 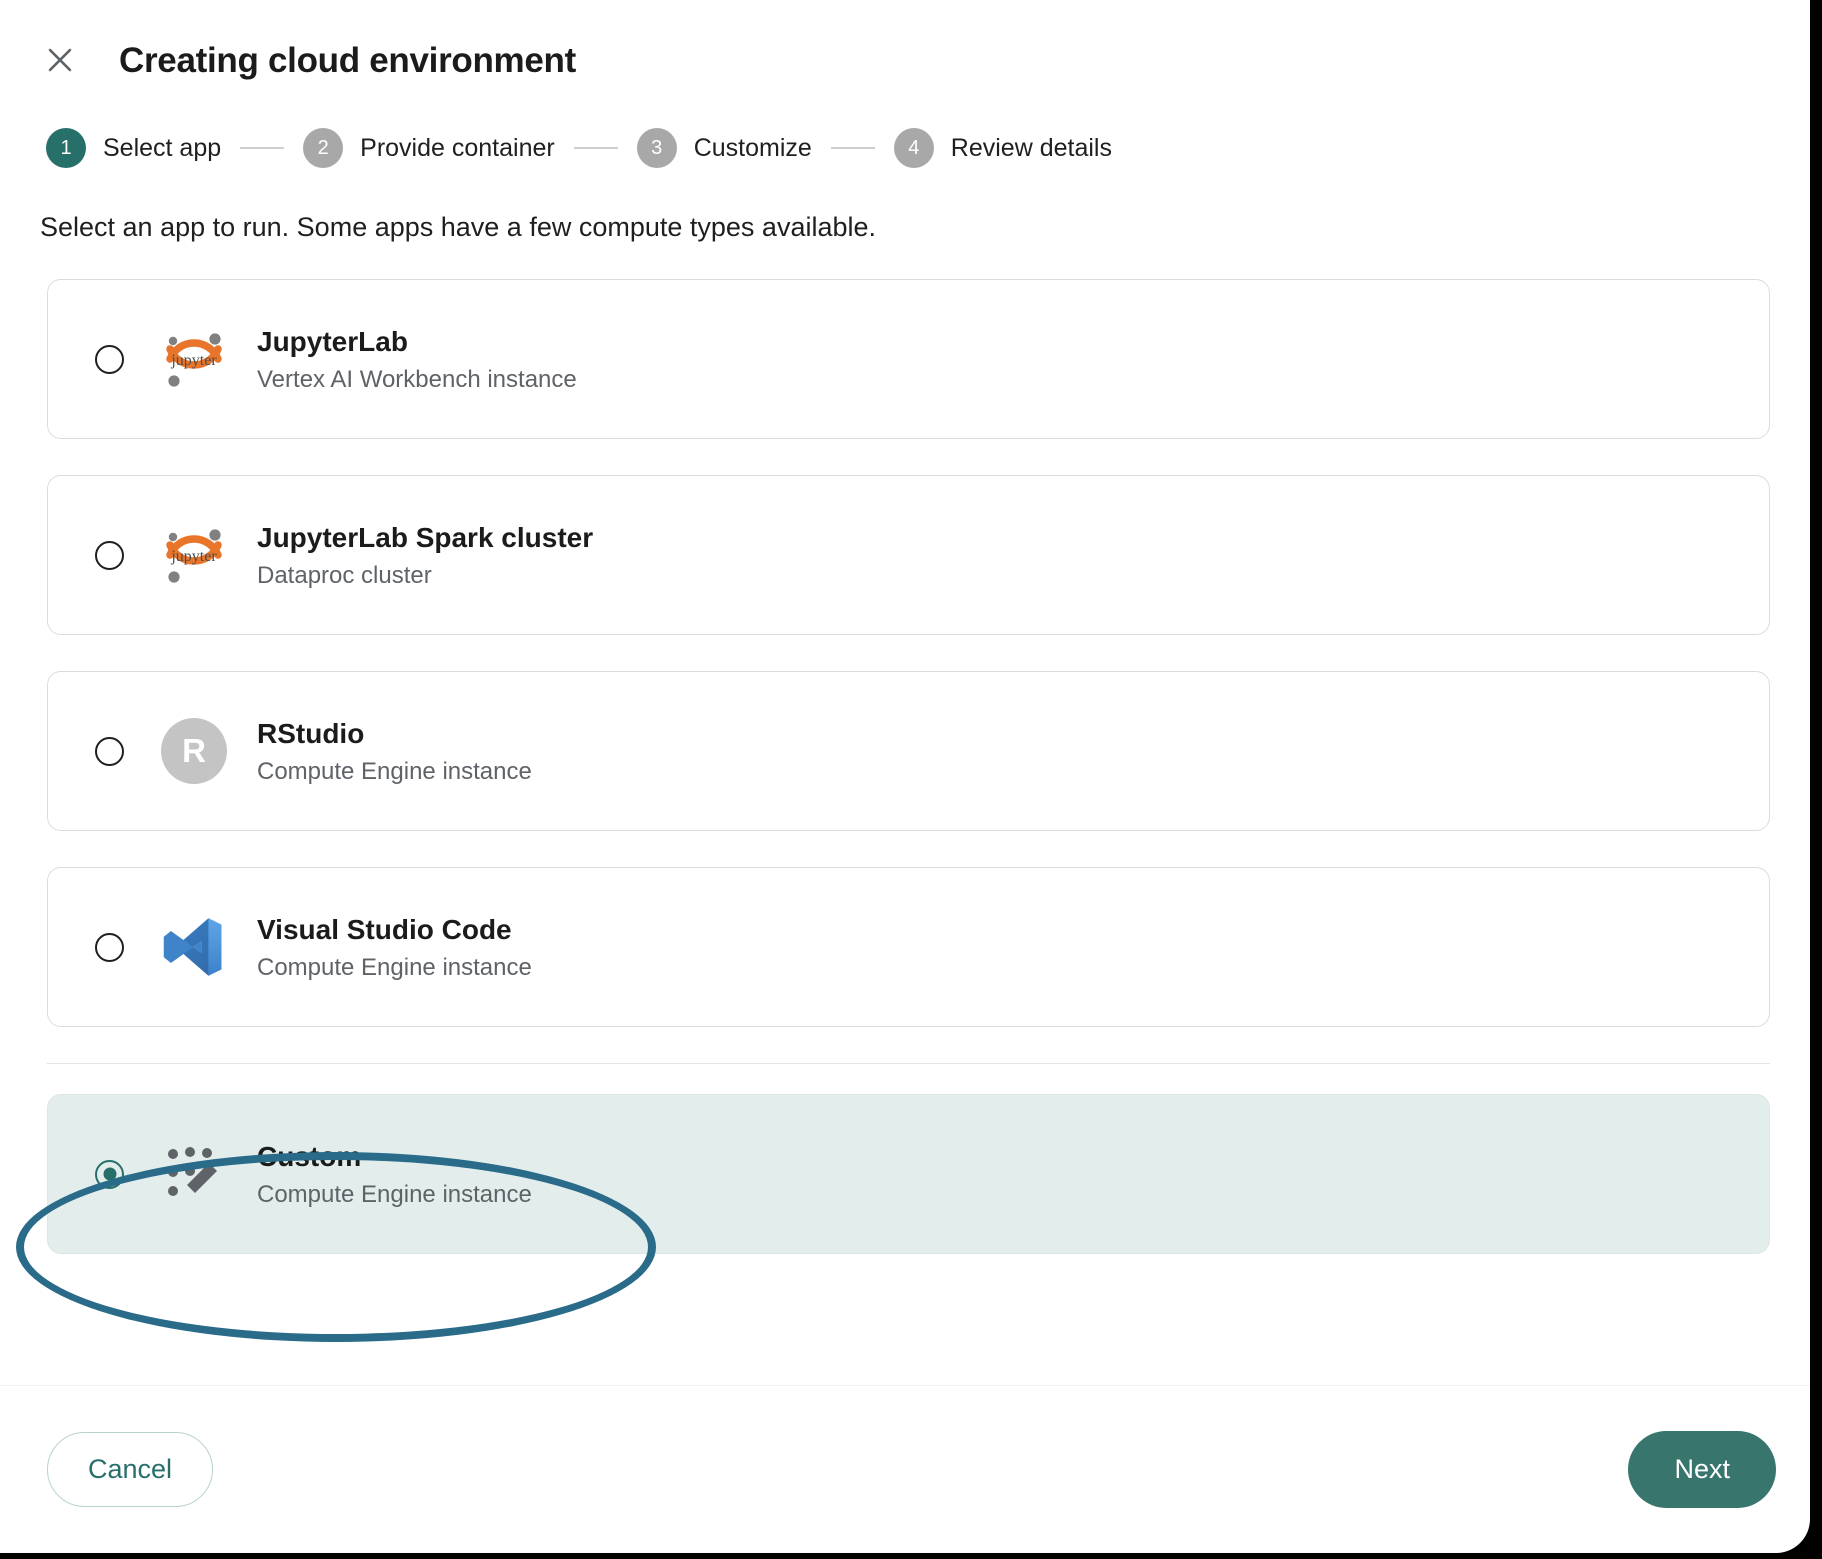 I want to click on page-title: Creating cloud environment, so click(x=347, y=60).